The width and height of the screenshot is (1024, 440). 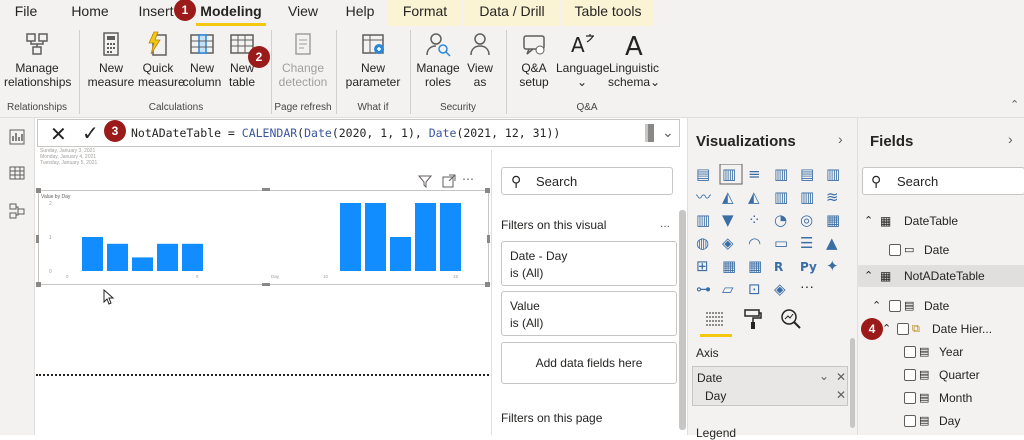 I want to click on qa-visual-icon: ▱, so click(x=728, y=289).